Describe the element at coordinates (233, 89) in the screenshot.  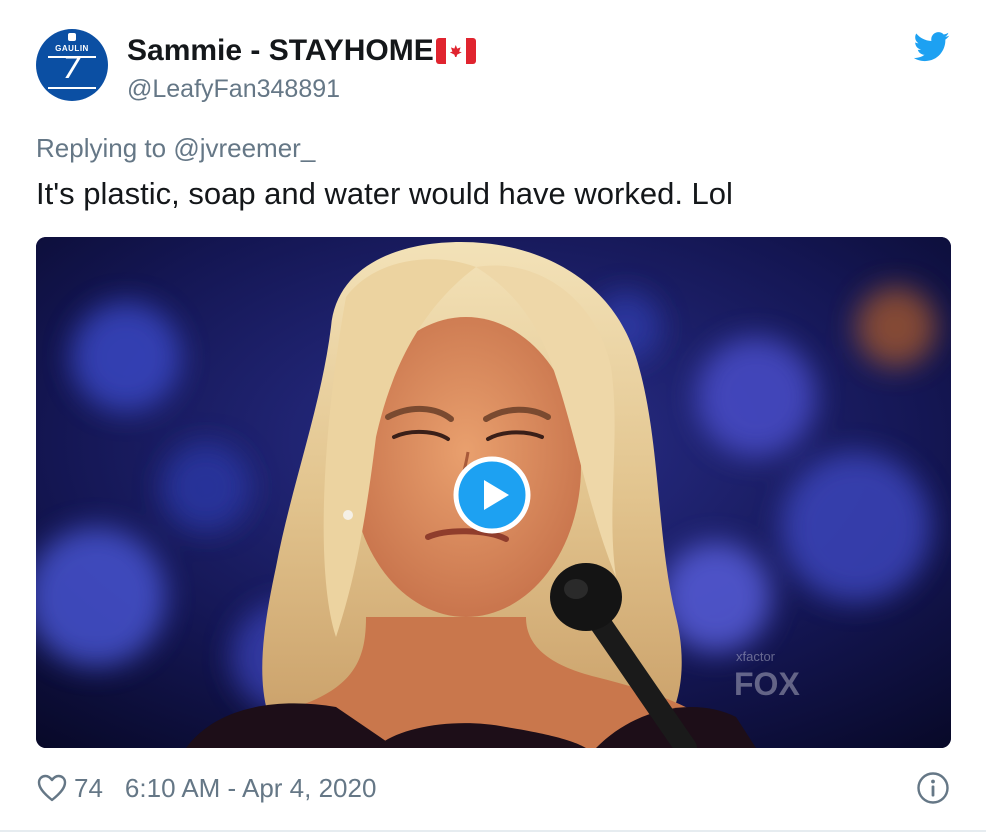
I see `author-handle: @LeafyFan348891` at that location.